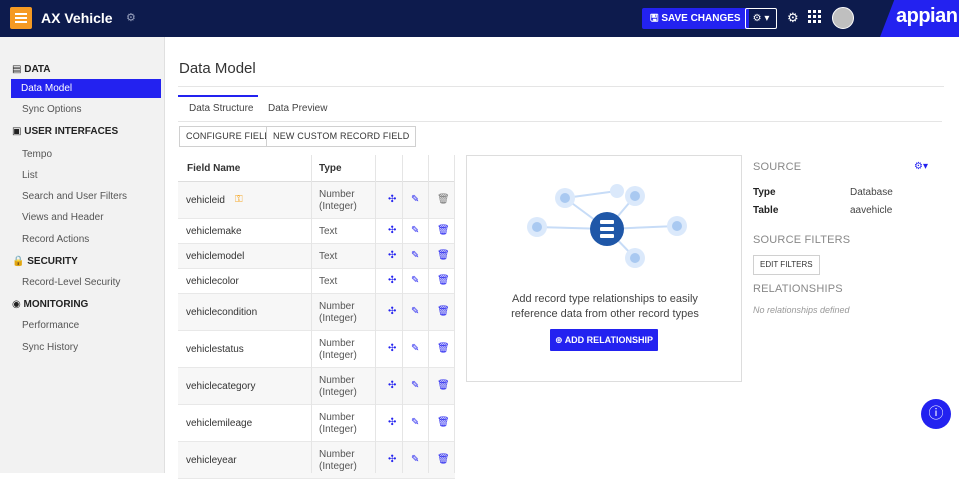 The image size is (959, 479). Describe the element at coordinates (605, 299) in the screenshot. I see `relationships-help-text: Add record type relationships to easily` at that location.